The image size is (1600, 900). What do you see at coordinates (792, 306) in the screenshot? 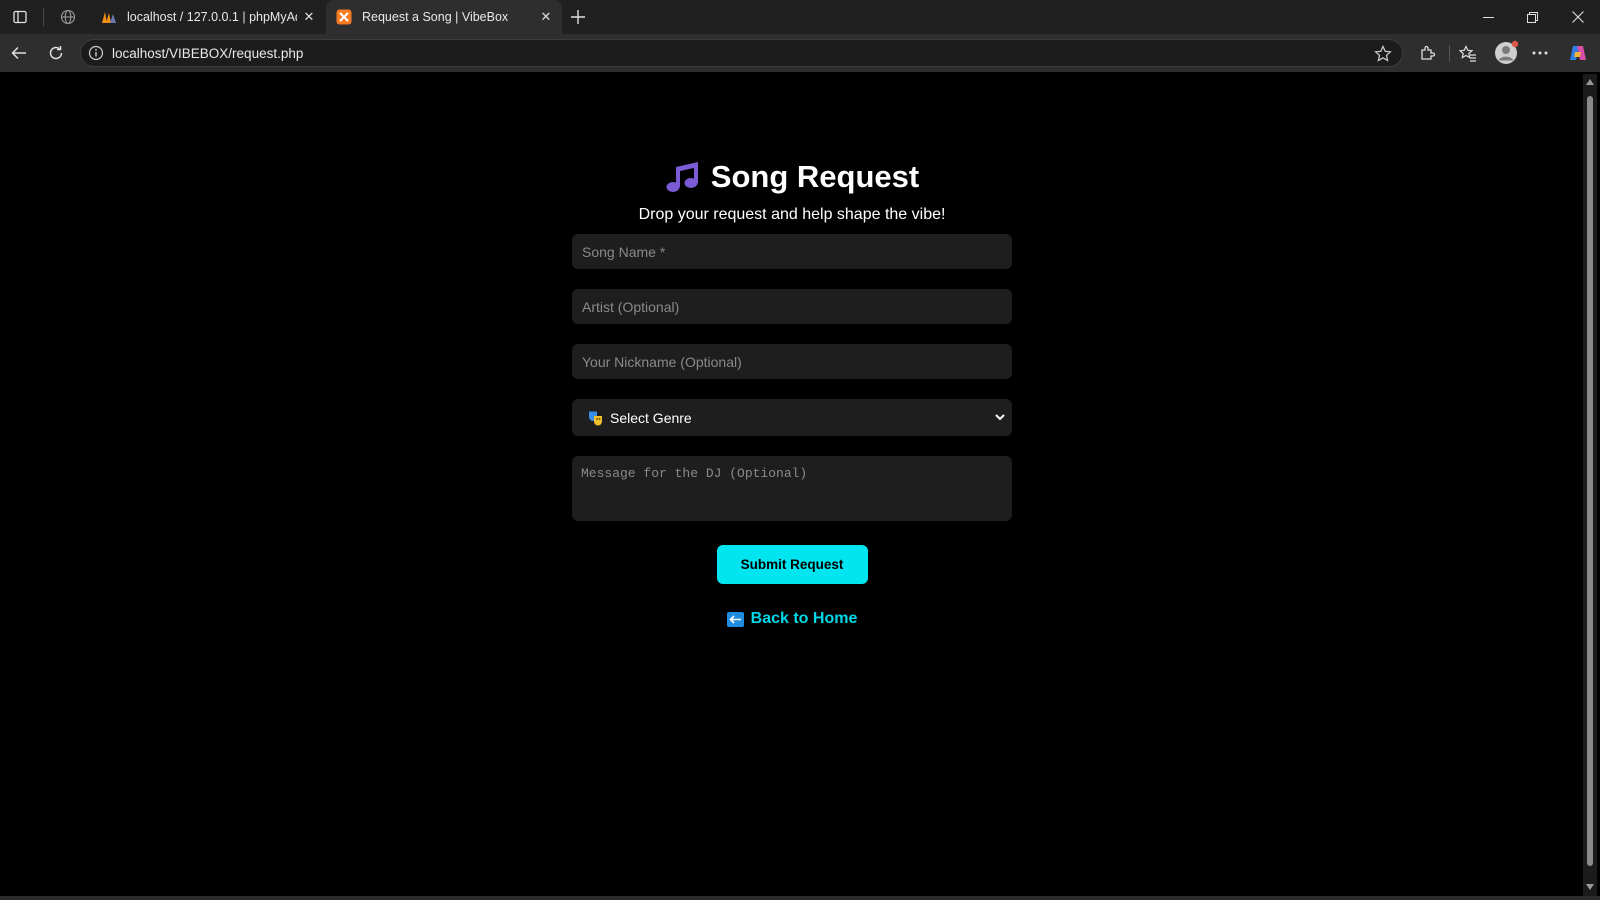
I see `artist-input` at bounding box center [792, 306].